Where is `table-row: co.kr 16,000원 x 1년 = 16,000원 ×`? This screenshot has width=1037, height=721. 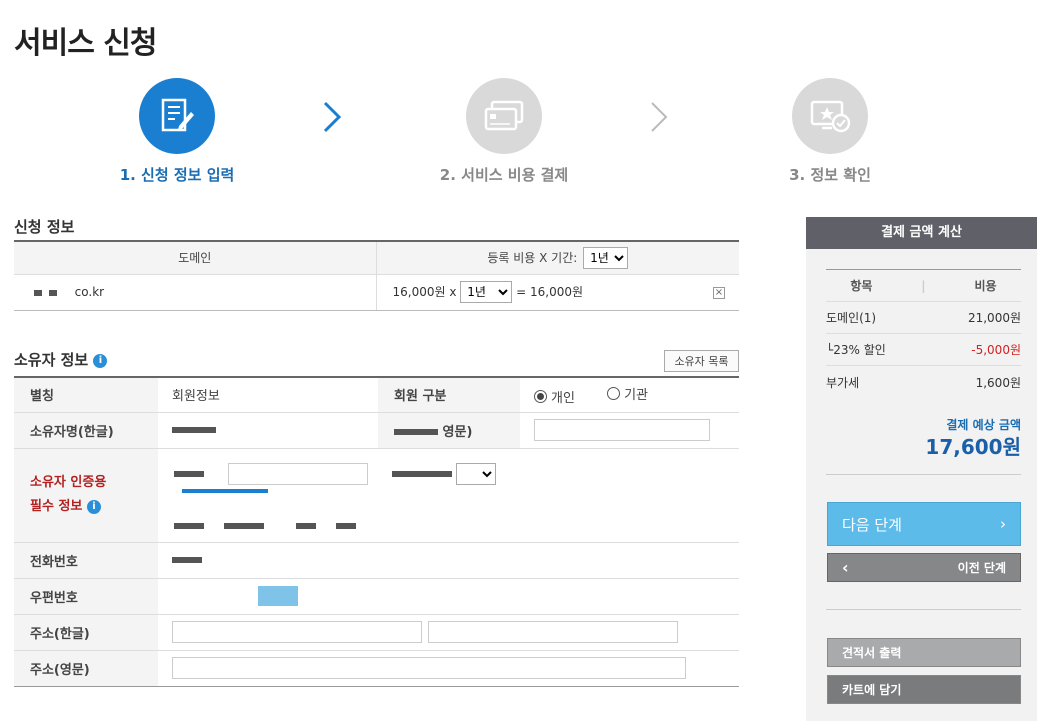 table-row: co.kr 16,000원 x 1년 = 16,000원 × is located at coordinates (376, 292).